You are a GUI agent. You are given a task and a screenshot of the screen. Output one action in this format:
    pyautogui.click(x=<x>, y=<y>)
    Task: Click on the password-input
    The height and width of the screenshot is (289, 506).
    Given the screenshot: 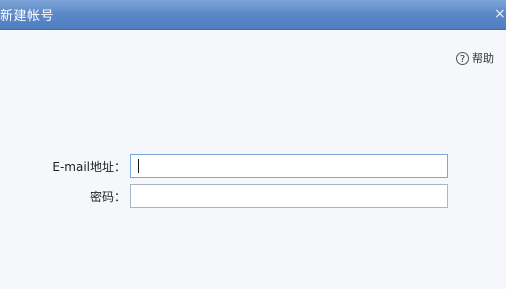 What is the action you would take?
    pyautogui.click(x=289, y=196)
    